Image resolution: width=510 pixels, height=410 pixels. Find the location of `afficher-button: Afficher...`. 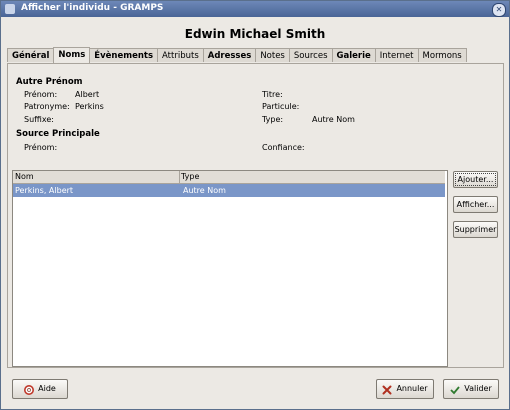

afficher-button: Afficher... is located at coordinates (475, 204).